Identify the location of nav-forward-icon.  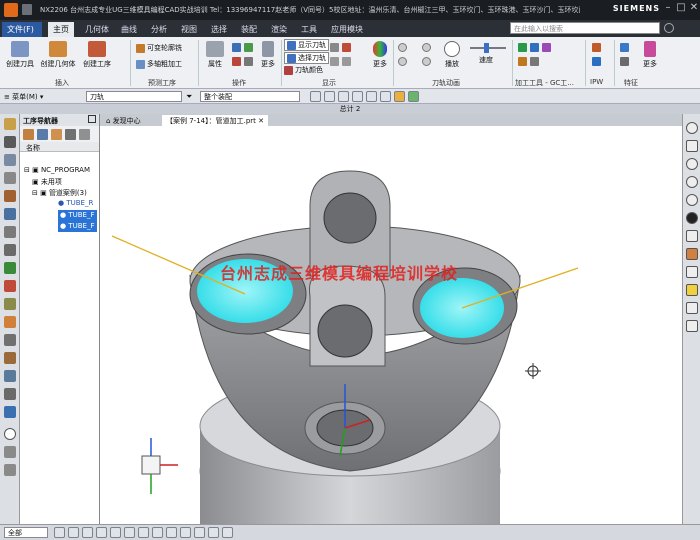
(692, 182).